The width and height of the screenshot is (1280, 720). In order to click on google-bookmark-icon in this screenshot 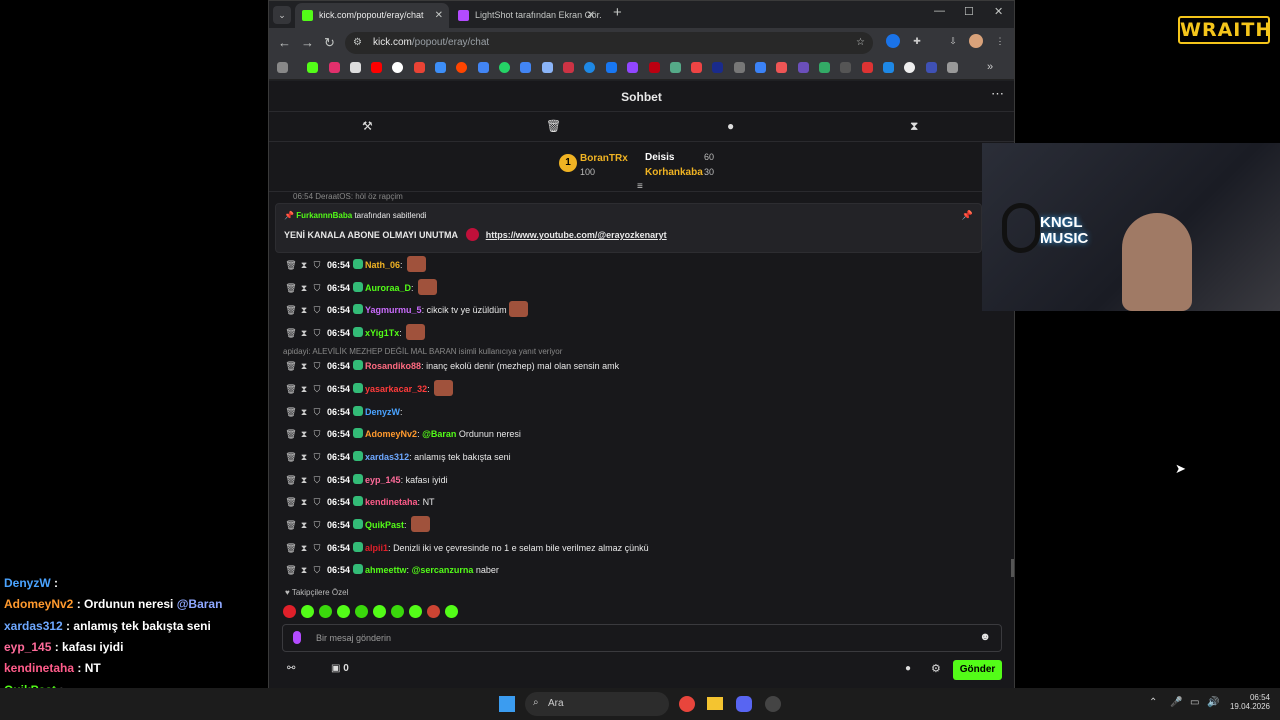, I will do `click(397, 67)`.